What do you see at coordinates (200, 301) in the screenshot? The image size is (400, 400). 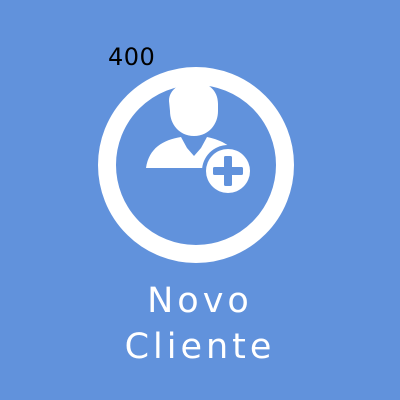 I see `tile-title-line-1: Novo` at bounding box center [200, 301].